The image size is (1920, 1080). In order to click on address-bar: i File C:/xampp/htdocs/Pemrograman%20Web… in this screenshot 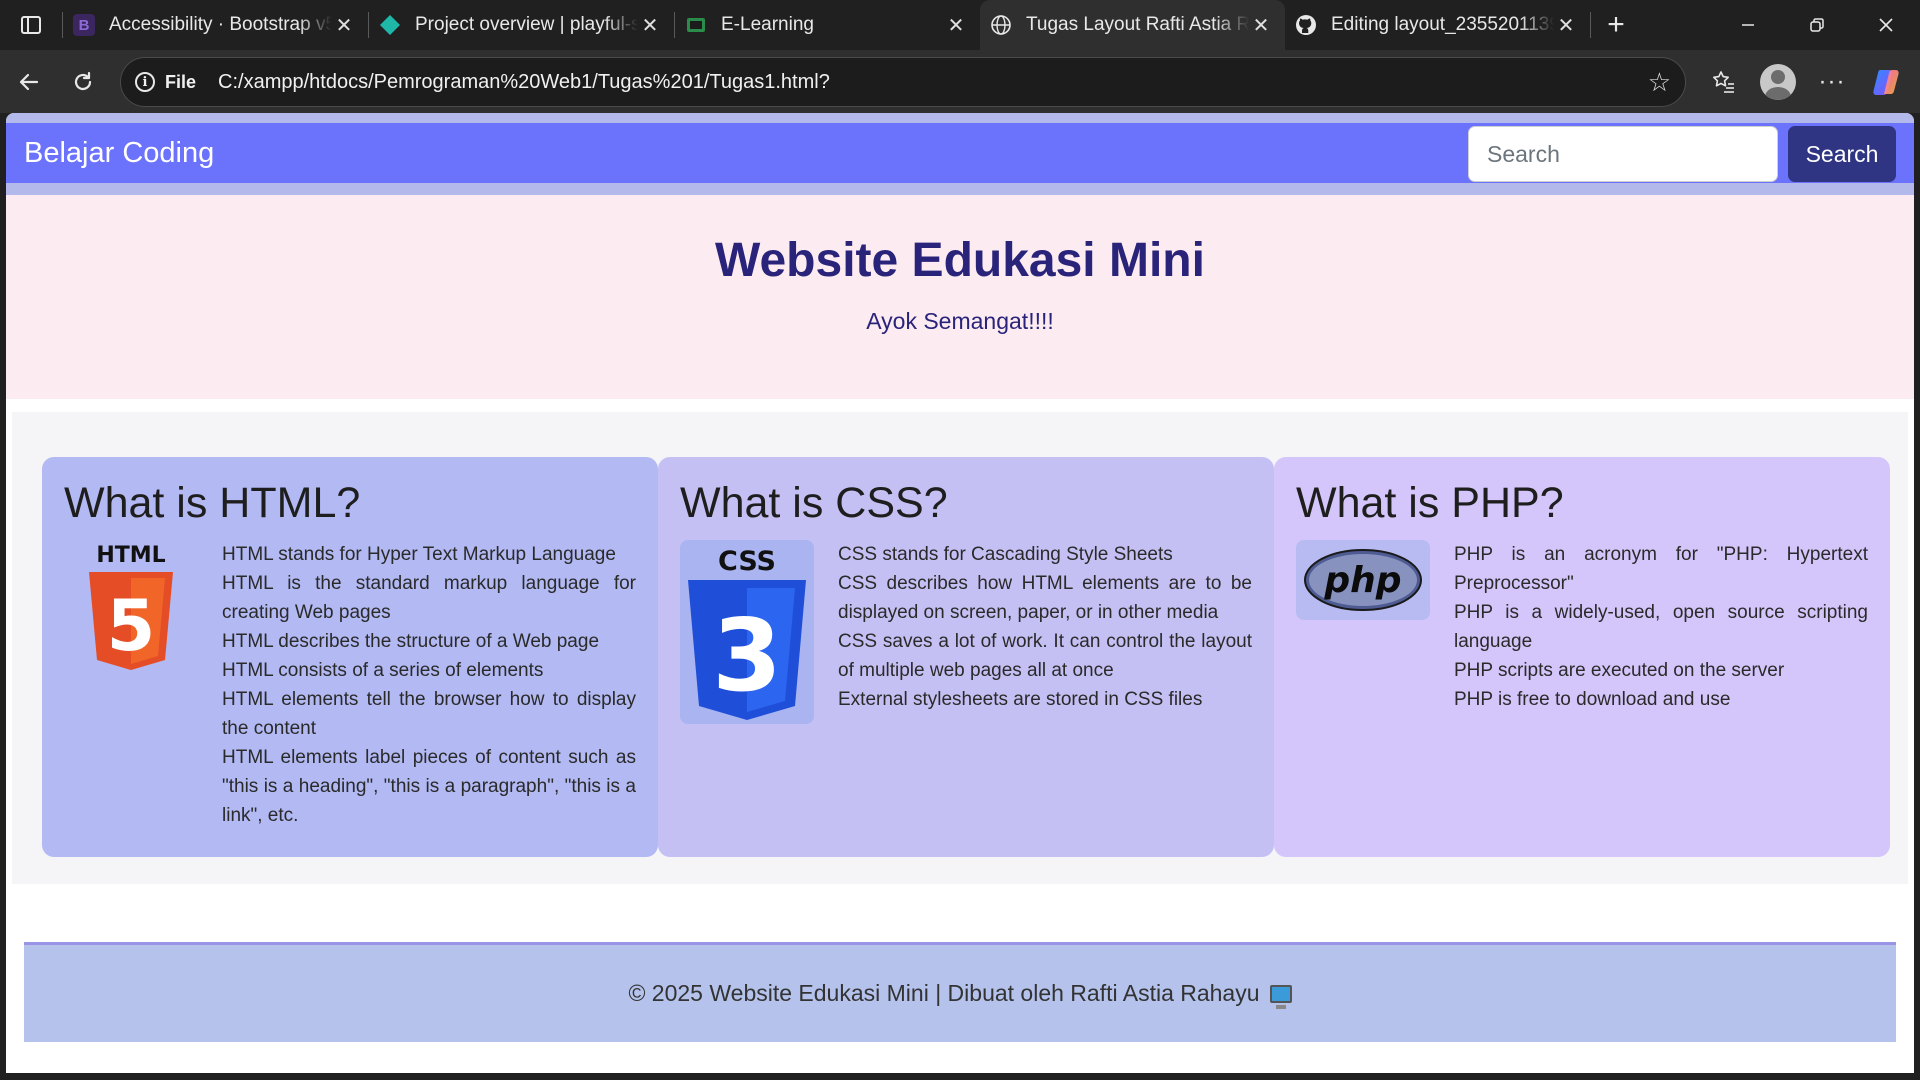, I will do `click(903, 82)`.